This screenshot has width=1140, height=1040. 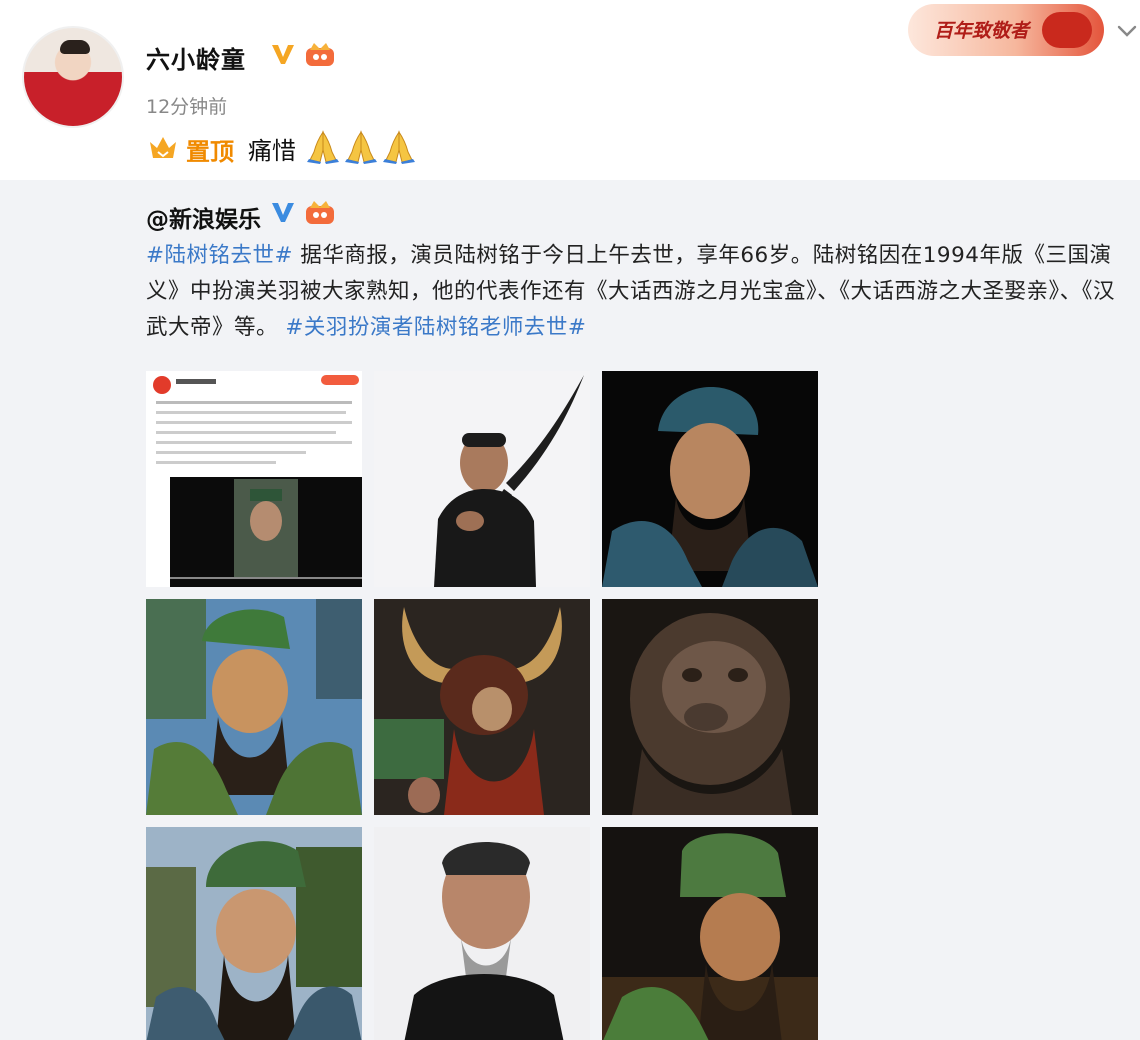 I want to click on pin-crown-icon, so click(x=163, y=147).